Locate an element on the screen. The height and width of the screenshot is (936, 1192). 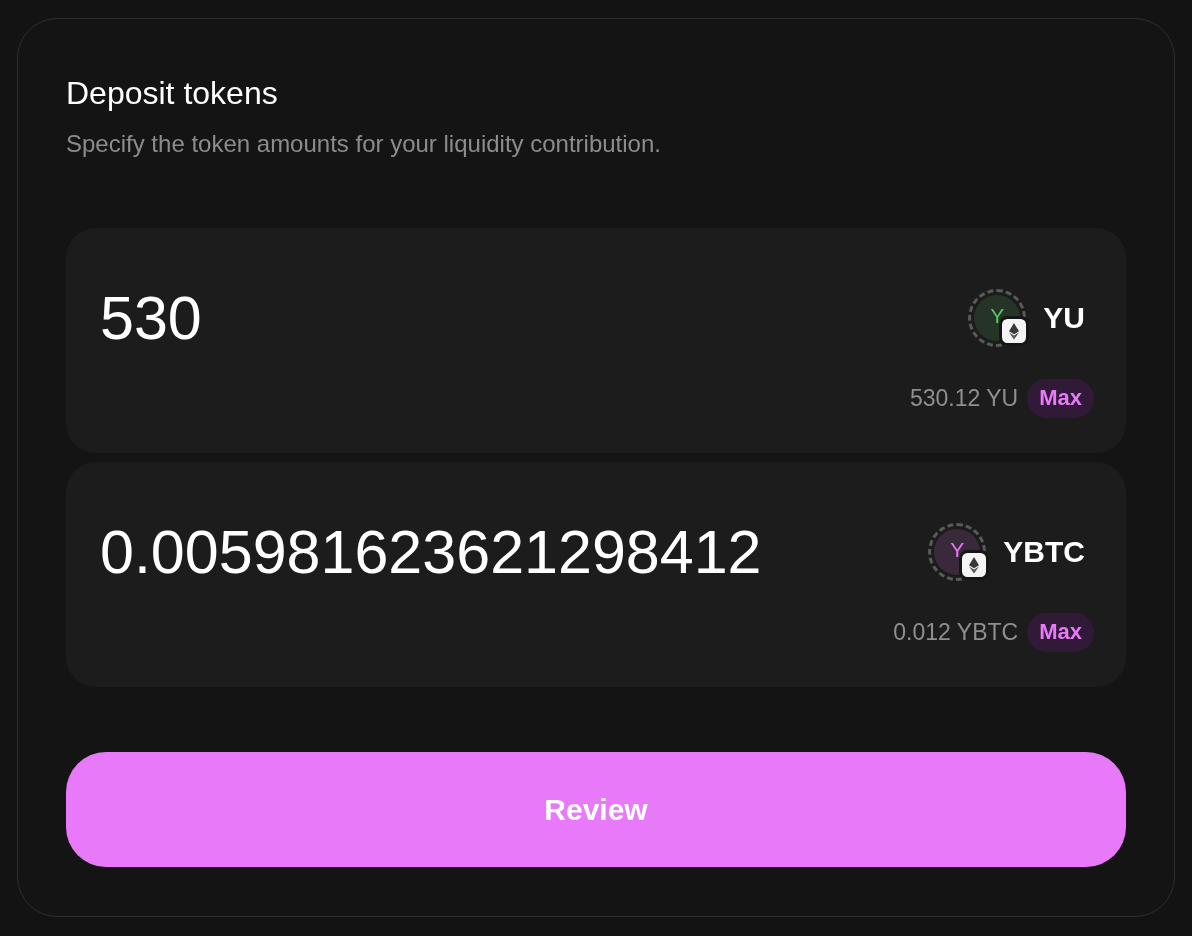
balance-text: 0.012 YBTC is located at coordinates (956, 632).